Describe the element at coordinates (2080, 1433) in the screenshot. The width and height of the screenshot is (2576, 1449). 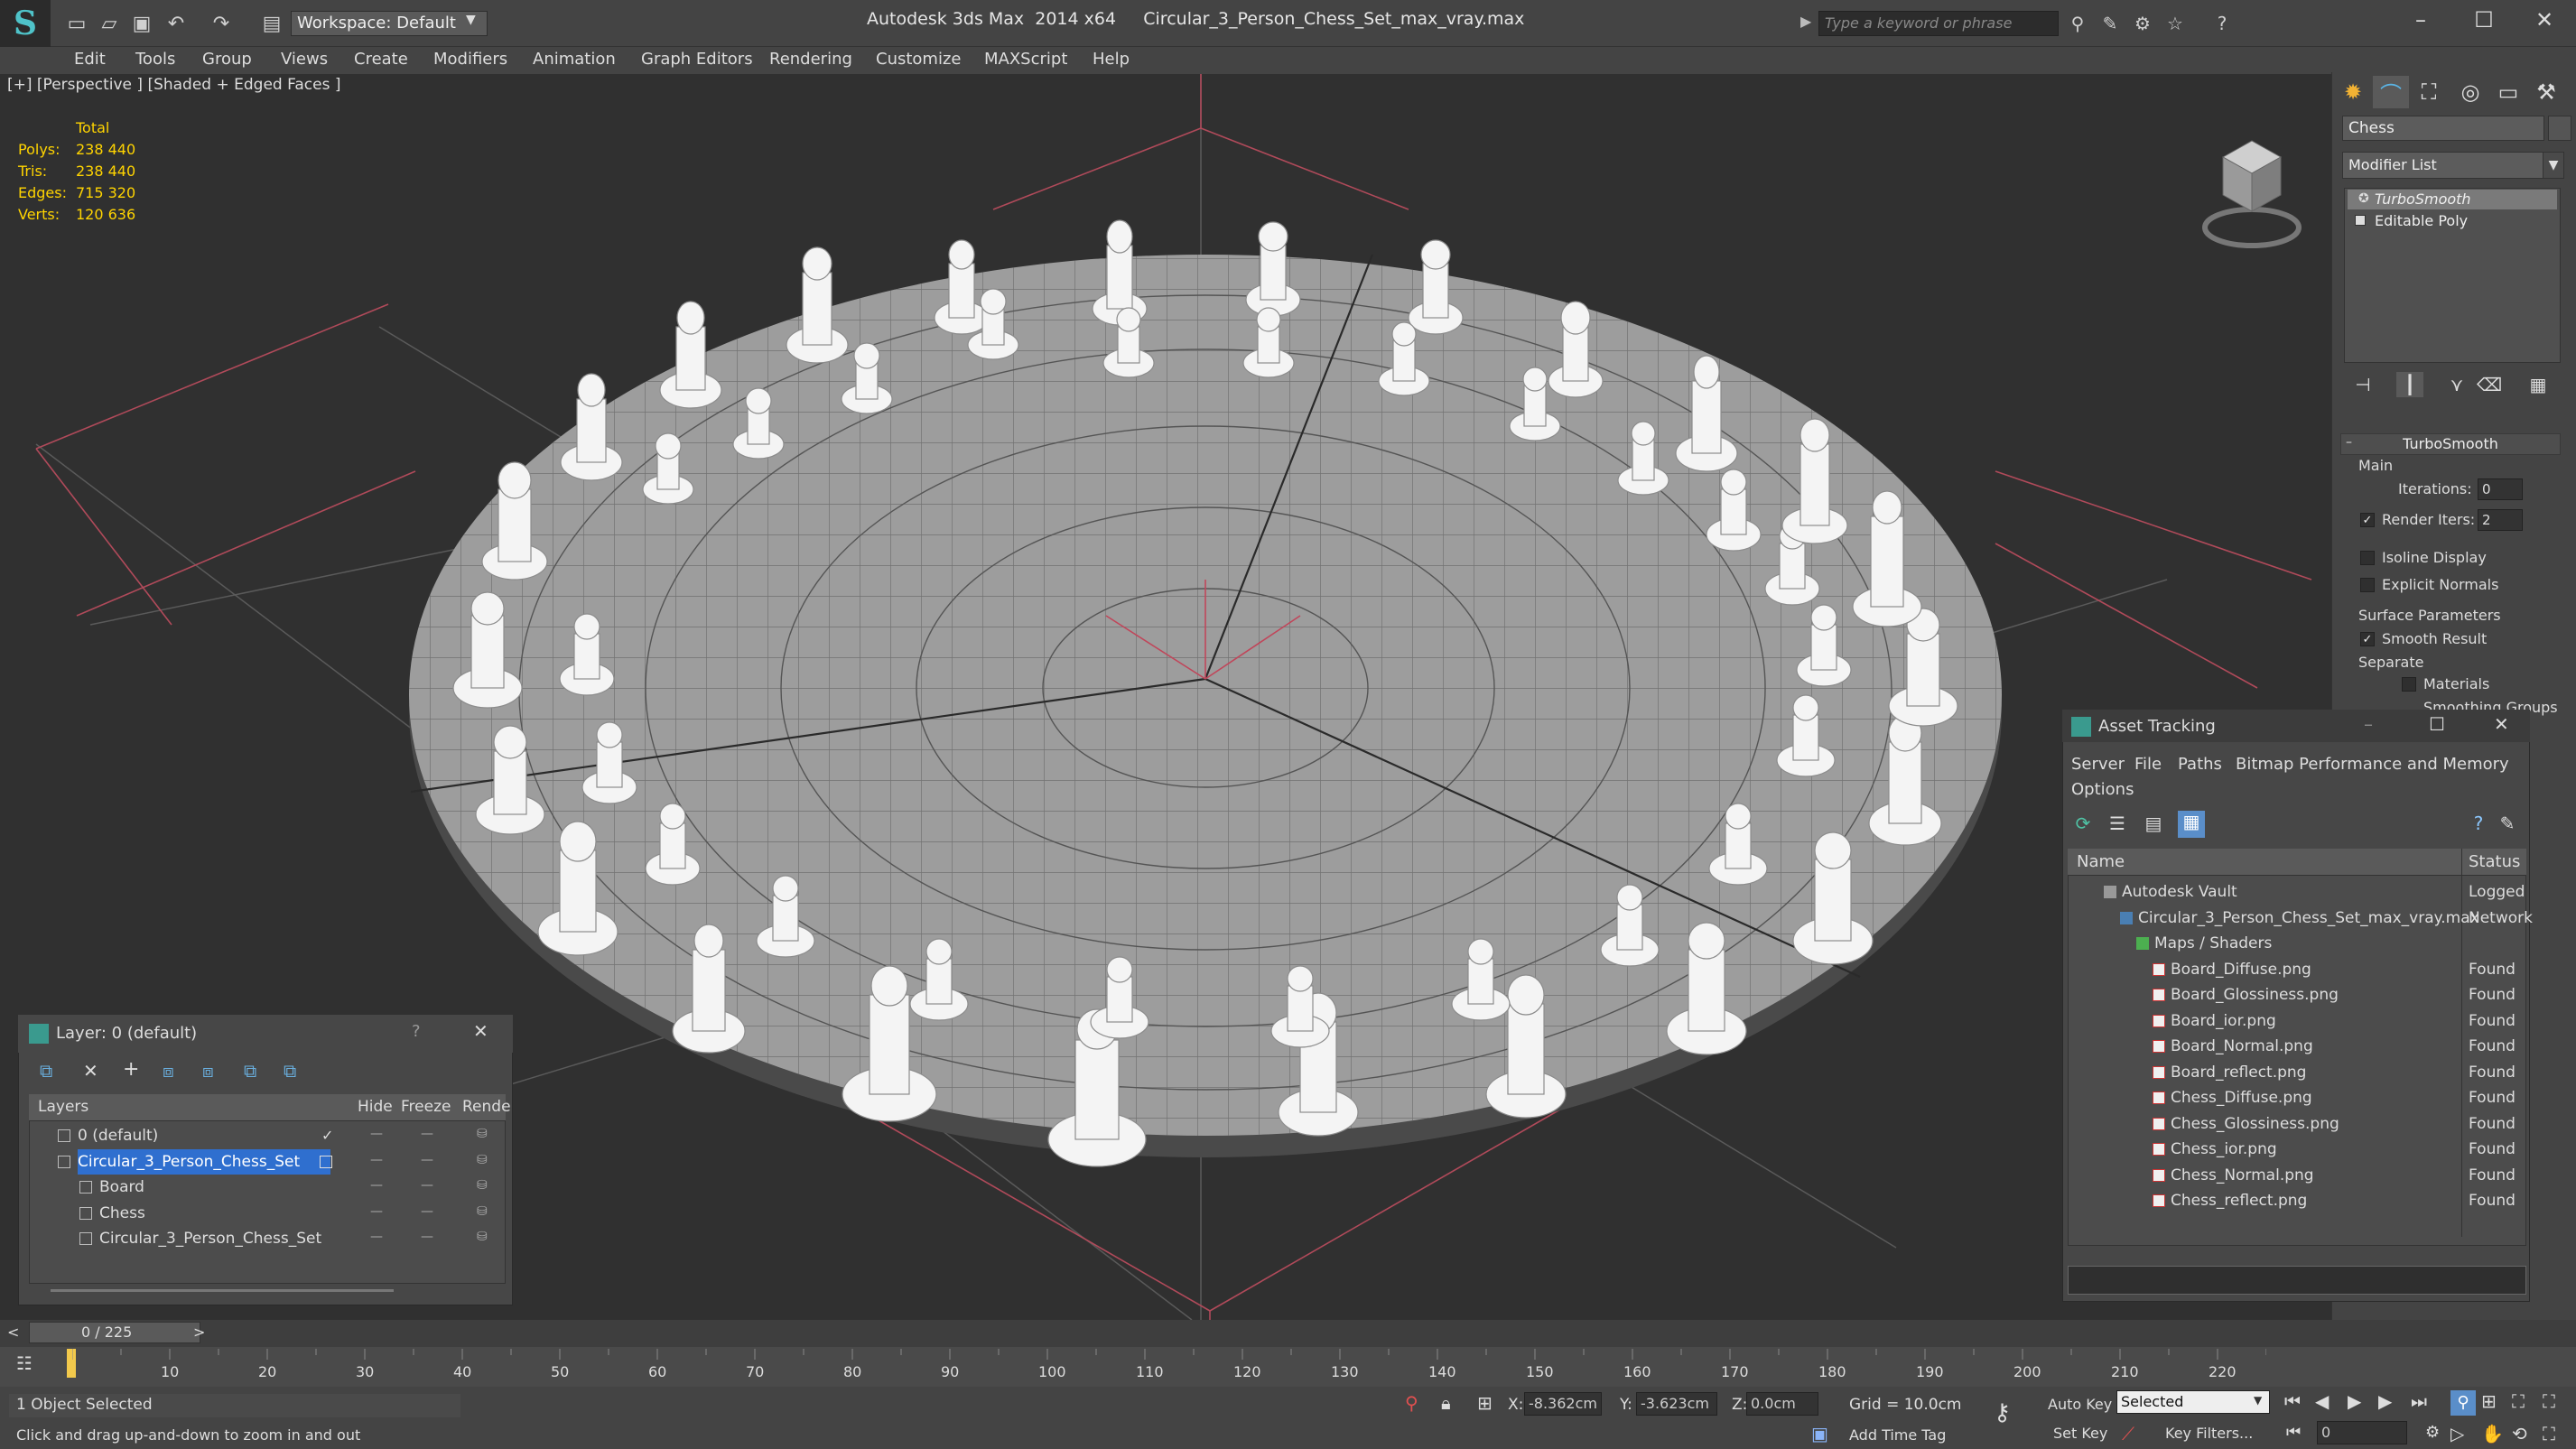
I see `set-key-button: Set Key` at that location.